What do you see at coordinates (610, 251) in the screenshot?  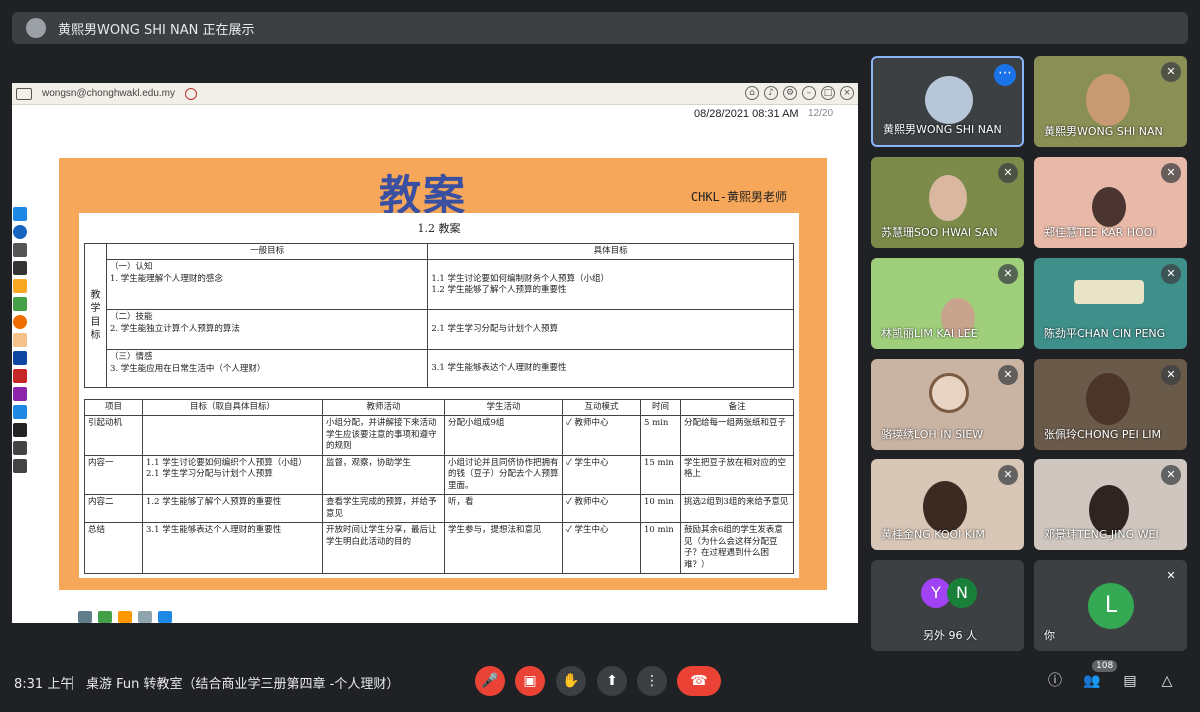 I see `goals-header-specific: 具体目标` at bounding box center [610, 251].